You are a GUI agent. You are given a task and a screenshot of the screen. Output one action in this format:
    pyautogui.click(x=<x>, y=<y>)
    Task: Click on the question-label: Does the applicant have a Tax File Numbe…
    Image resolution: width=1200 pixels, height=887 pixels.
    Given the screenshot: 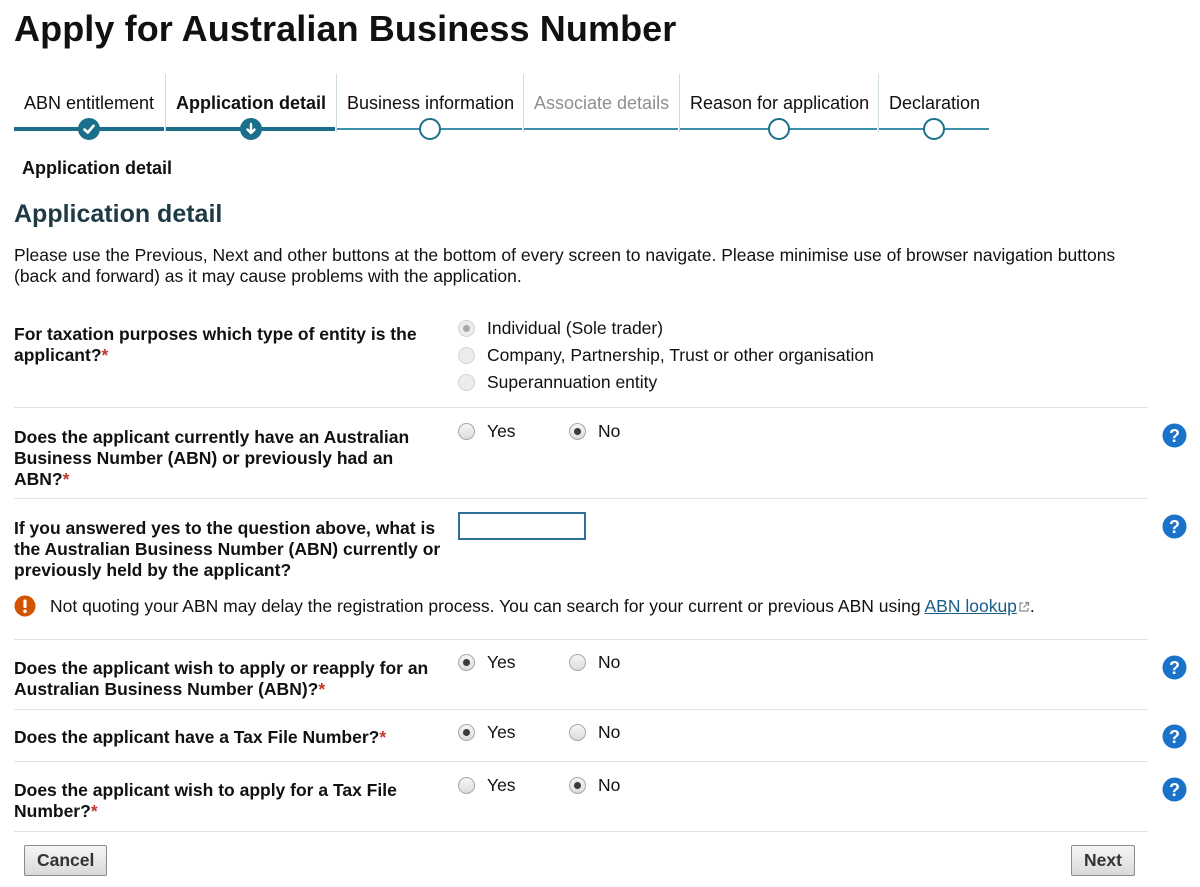 What is the action you would take?
    pyautogui.click(x=200, y=737)
    